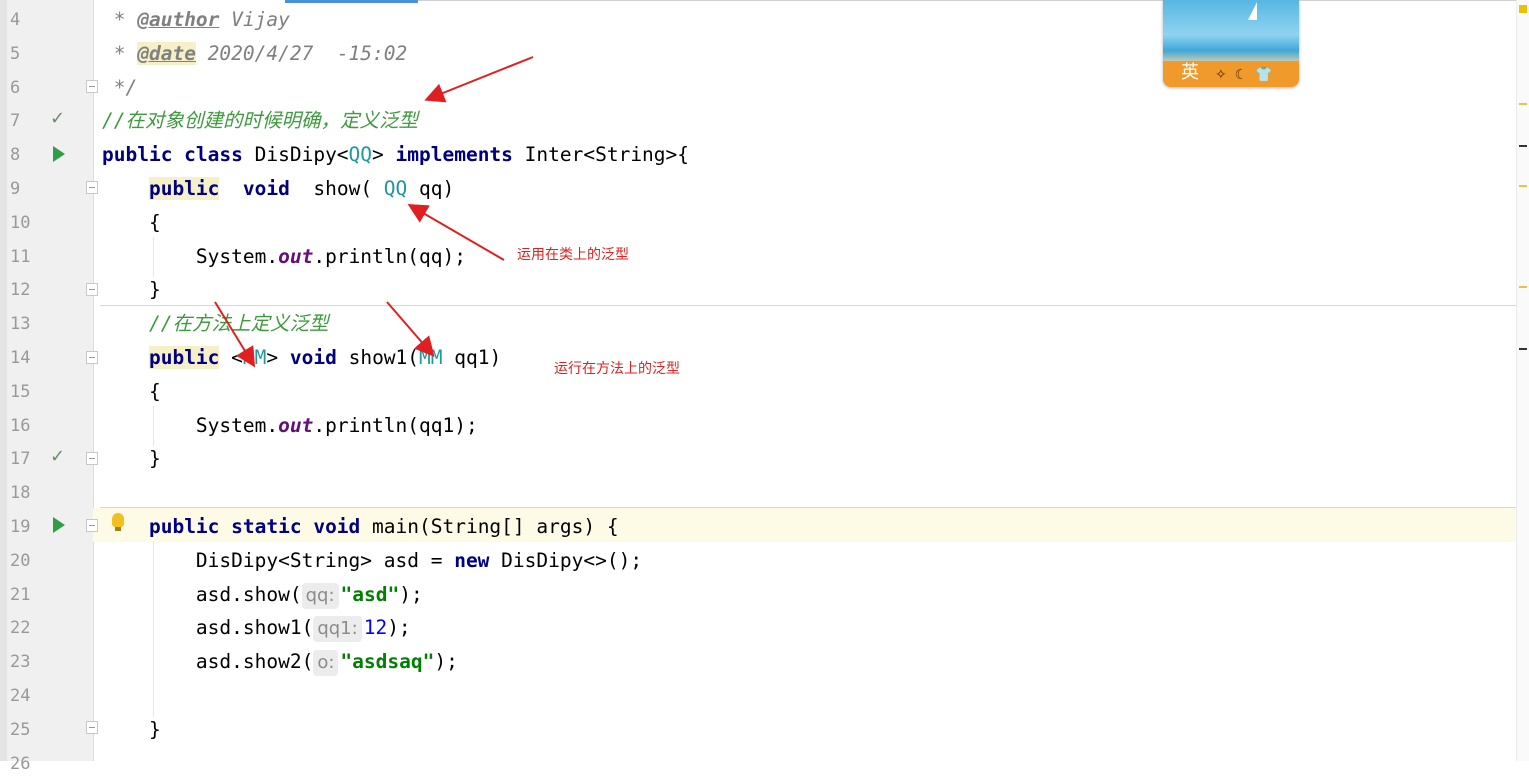  Describe the element at coordinates (479, 79) in the screenshot. I see `arrow-to-comment` at that location.